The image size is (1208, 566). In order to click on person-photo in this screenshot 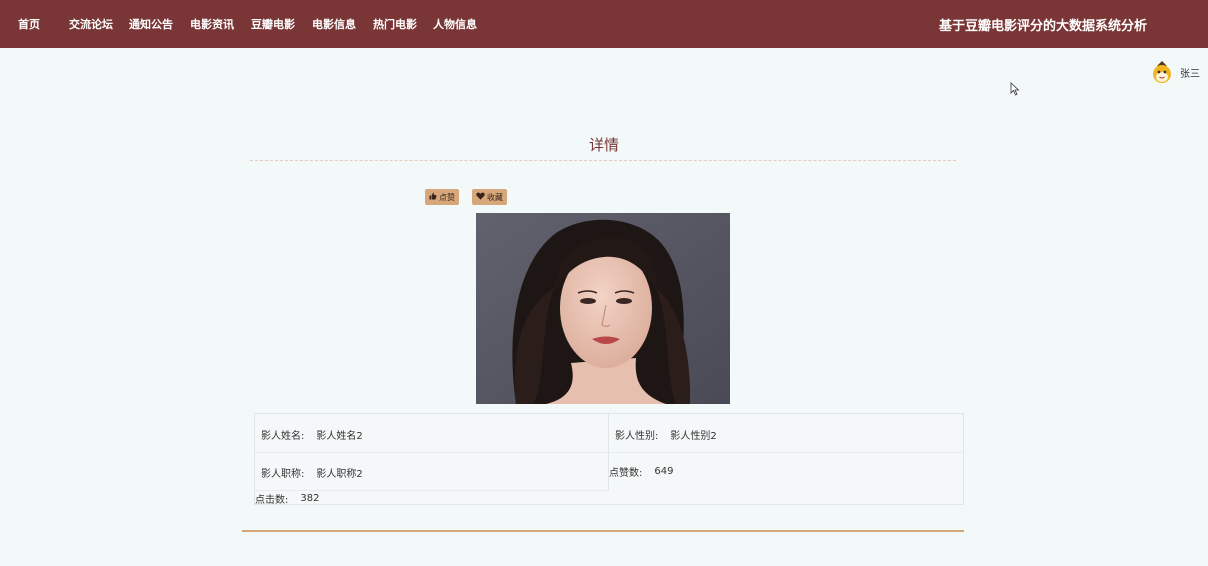, I will do `click(603, 308)`.